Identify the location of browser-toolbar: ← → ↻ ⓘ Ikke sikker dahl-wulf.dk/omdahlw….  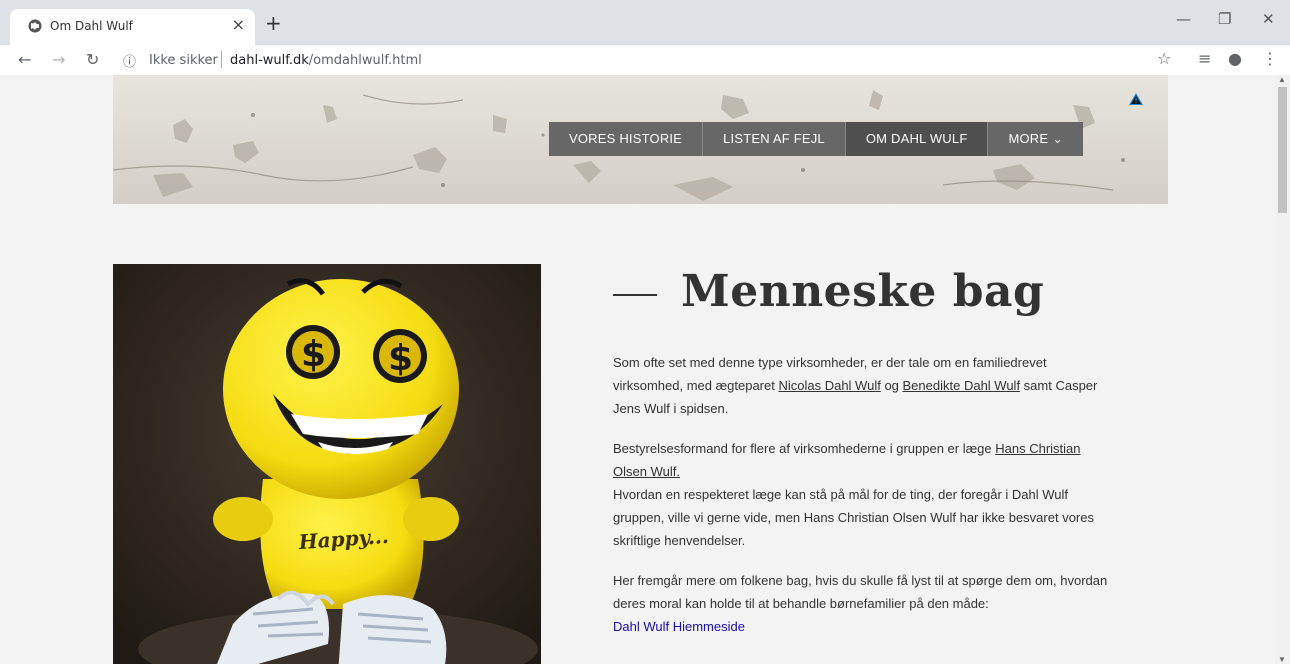
(645, 60).